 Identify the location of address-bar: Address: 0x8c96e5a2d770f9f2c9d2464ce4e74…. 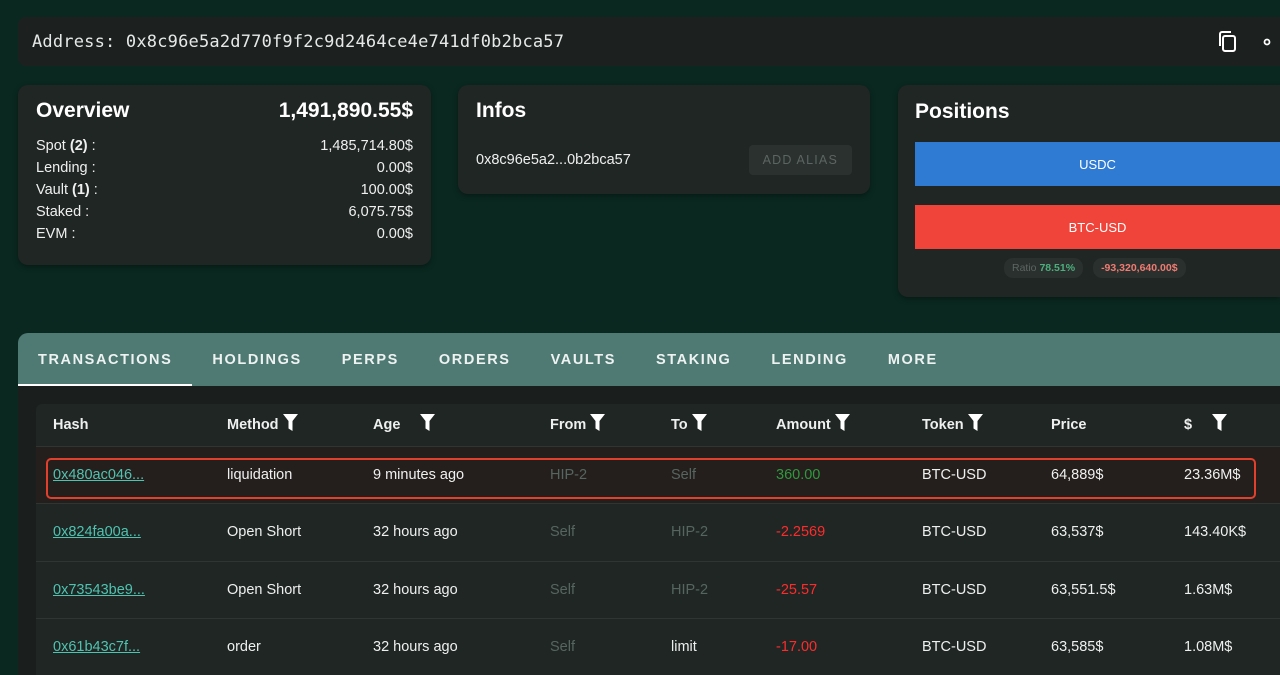
(649, 41).